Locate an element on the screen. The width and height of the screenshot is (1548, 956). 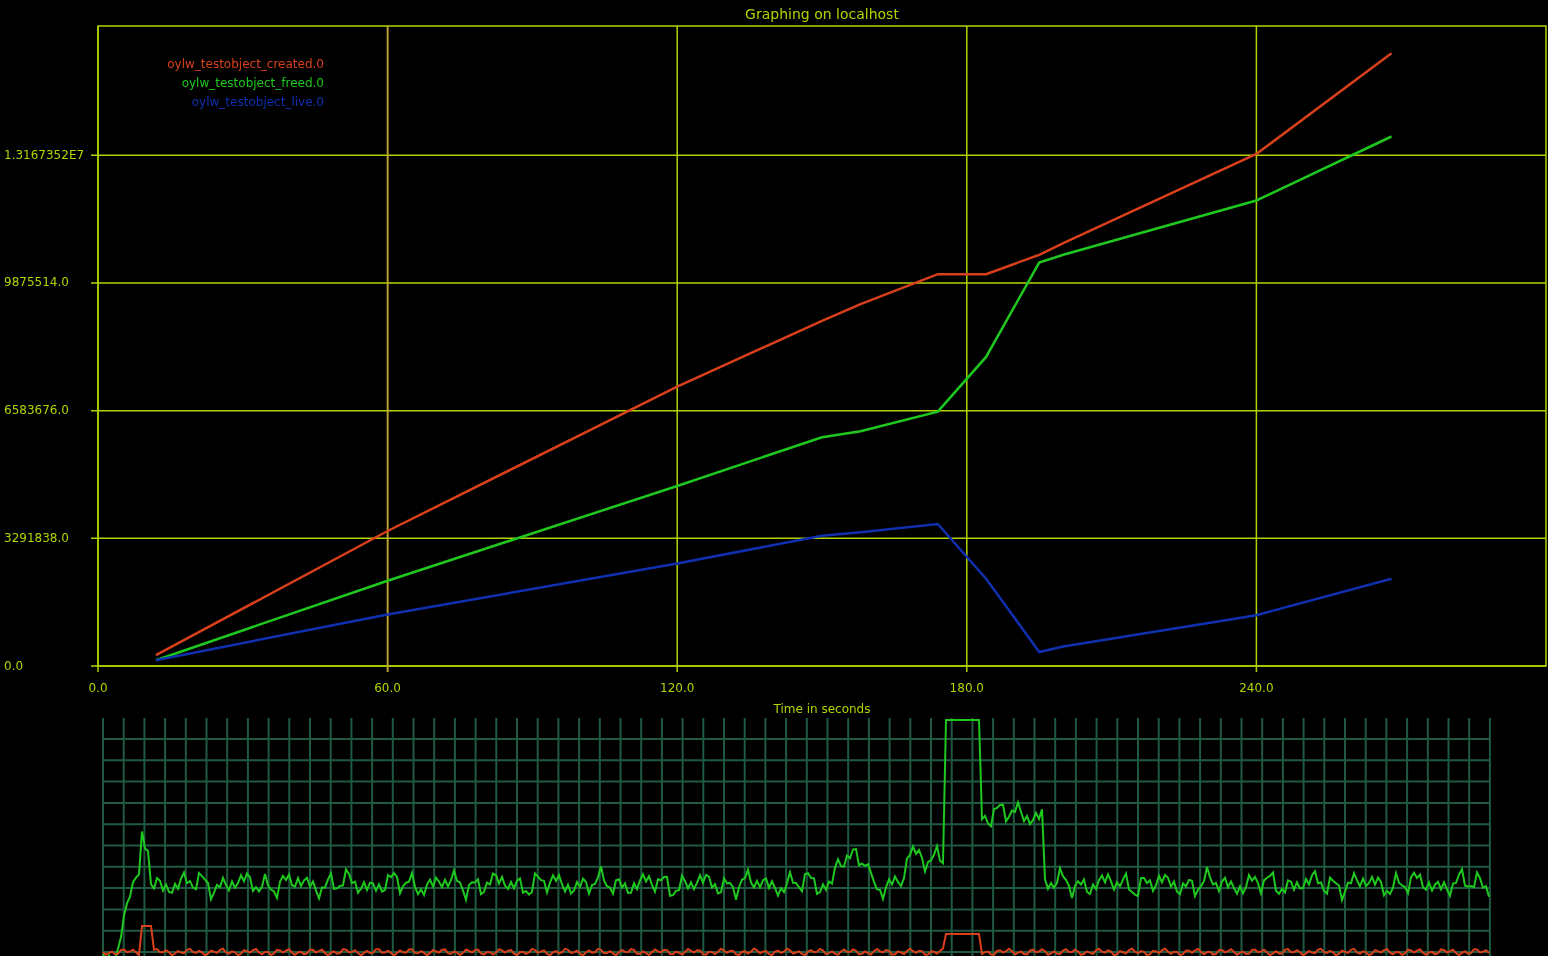
legend-label: oylw_testobject_created.0 is located at coordinates (245, 64).